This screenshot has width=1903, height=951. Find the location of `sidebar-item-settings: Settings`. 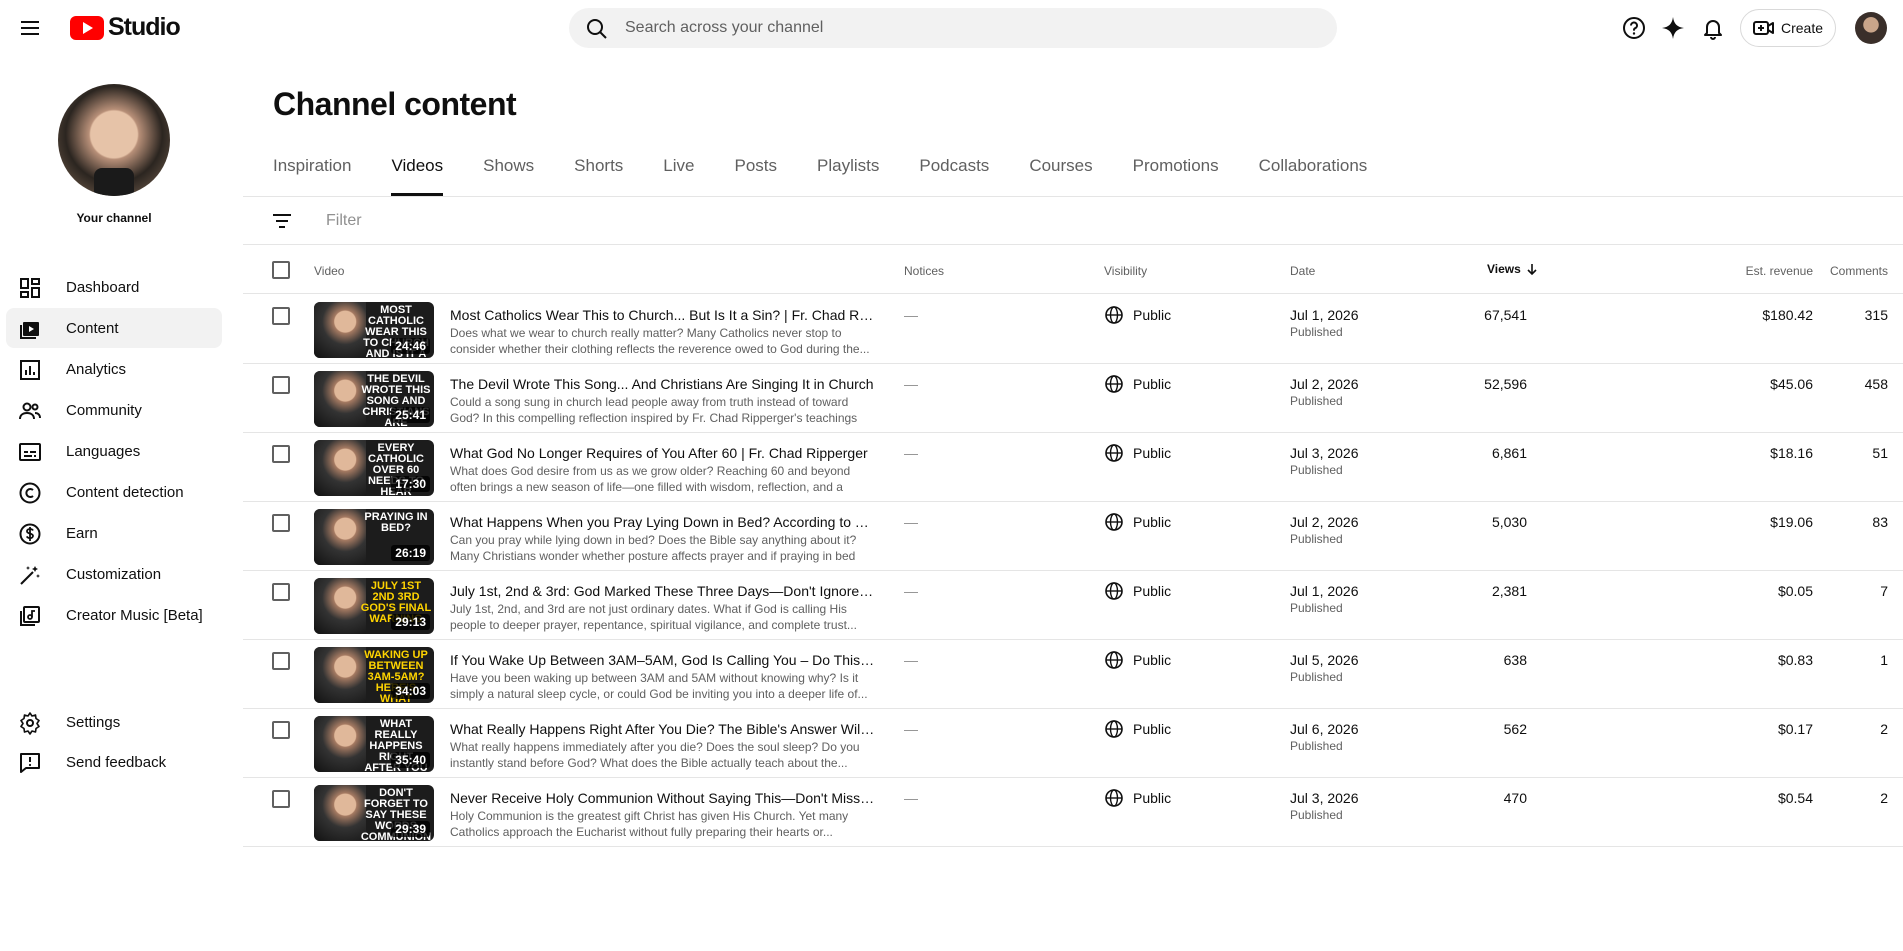

sidebar-item-settings: Settings is located at coordinates (114, 722).